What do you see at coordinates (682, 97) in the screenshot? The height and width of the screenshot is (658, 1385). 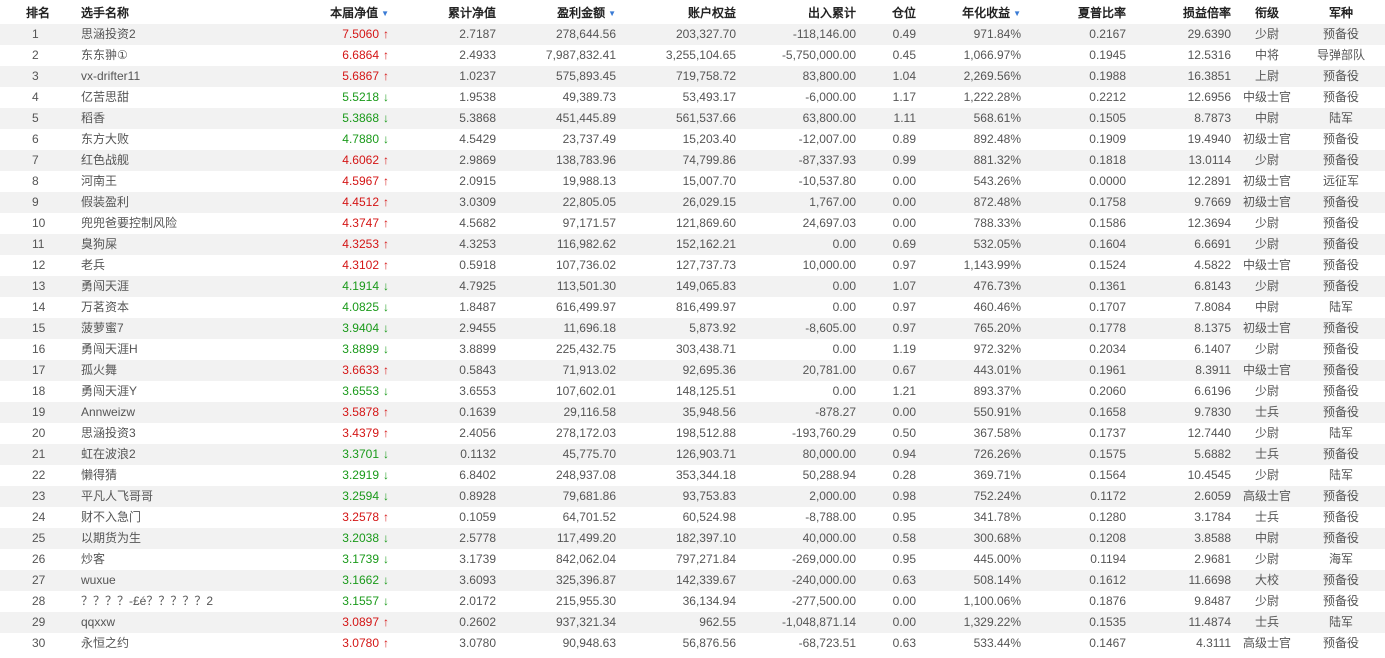 I see `cell-equity: 53,493.17` at bounding box center [682, 97].